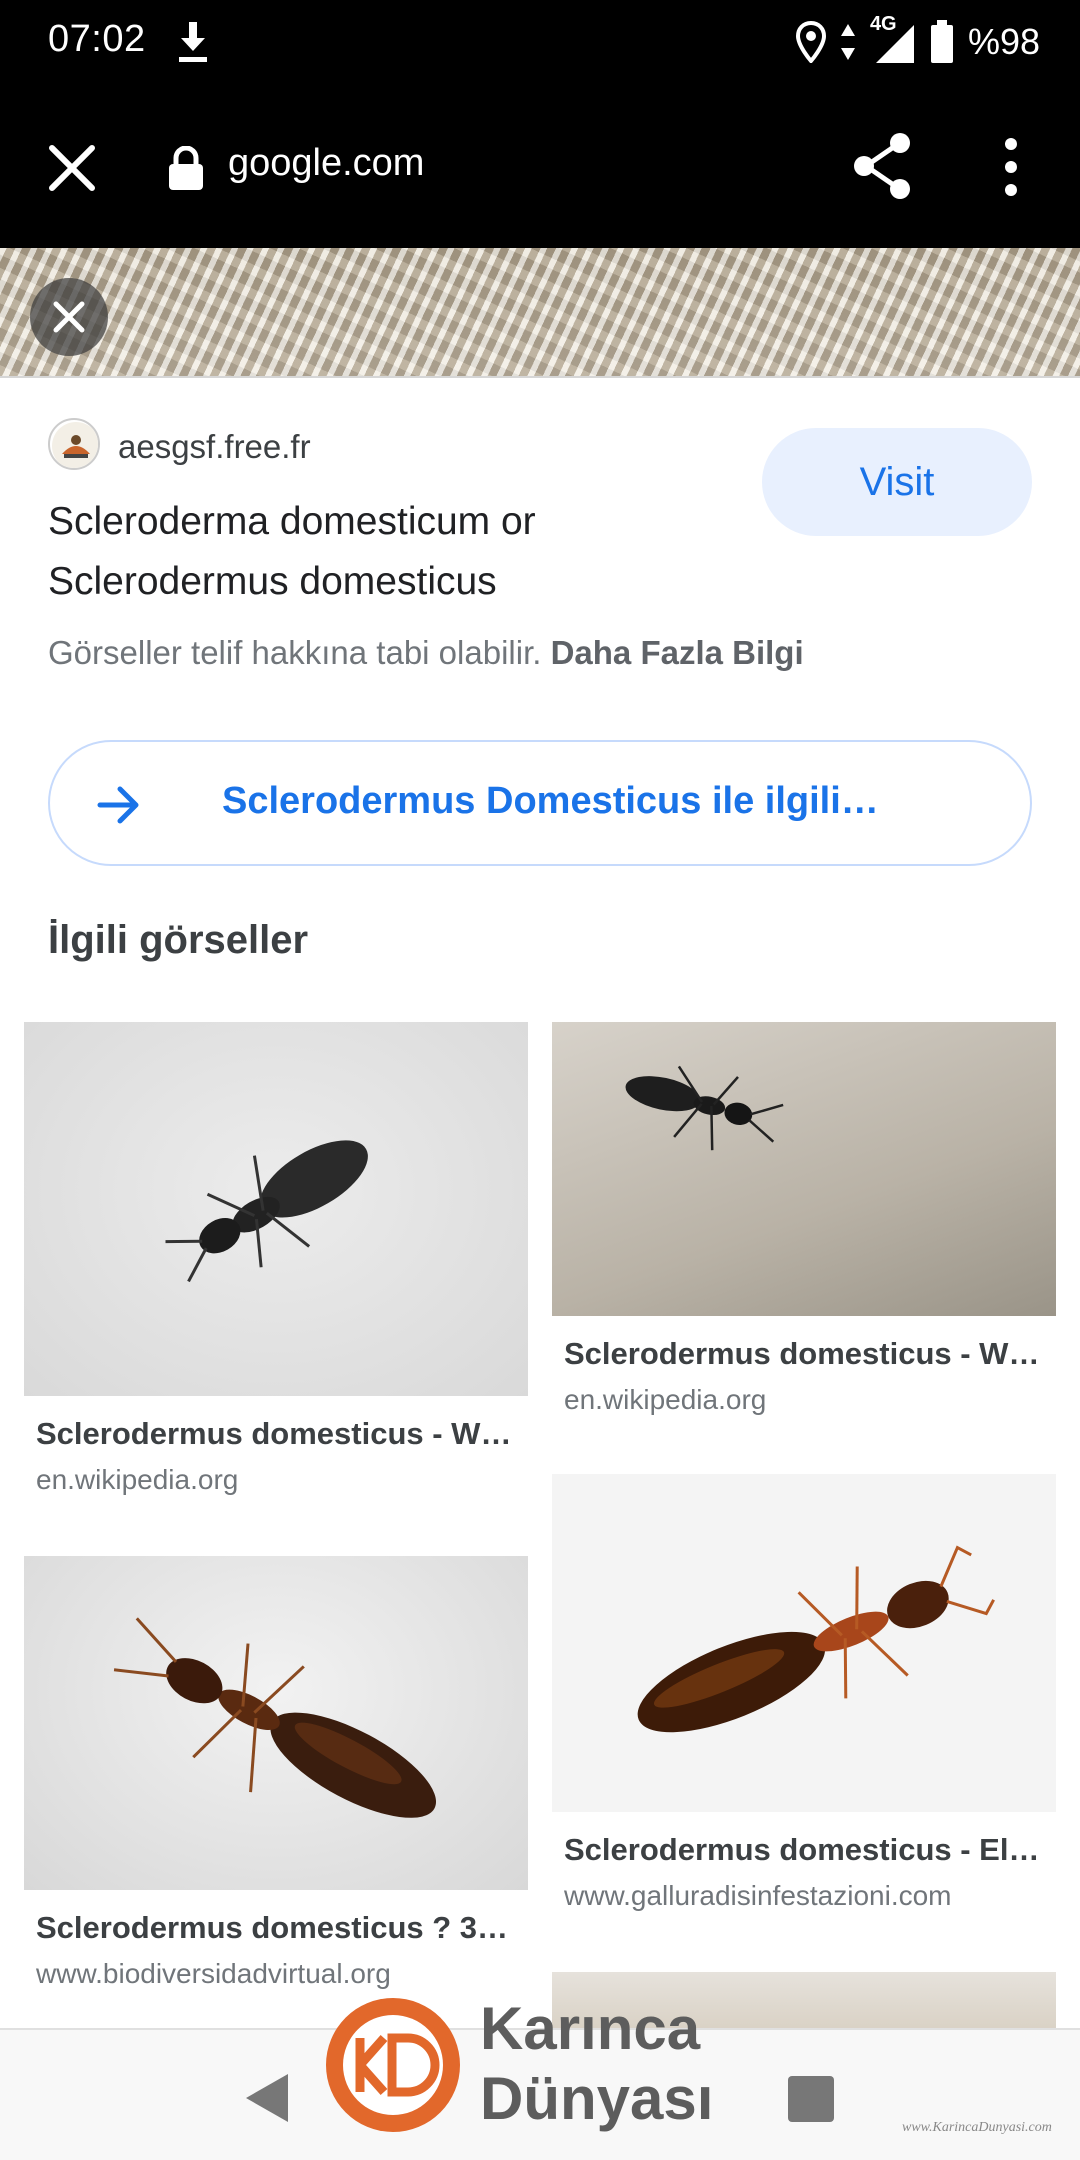 The width and height of the screenshot is (1080, 2160). I want to click on back-icon, so click(267, 2098).